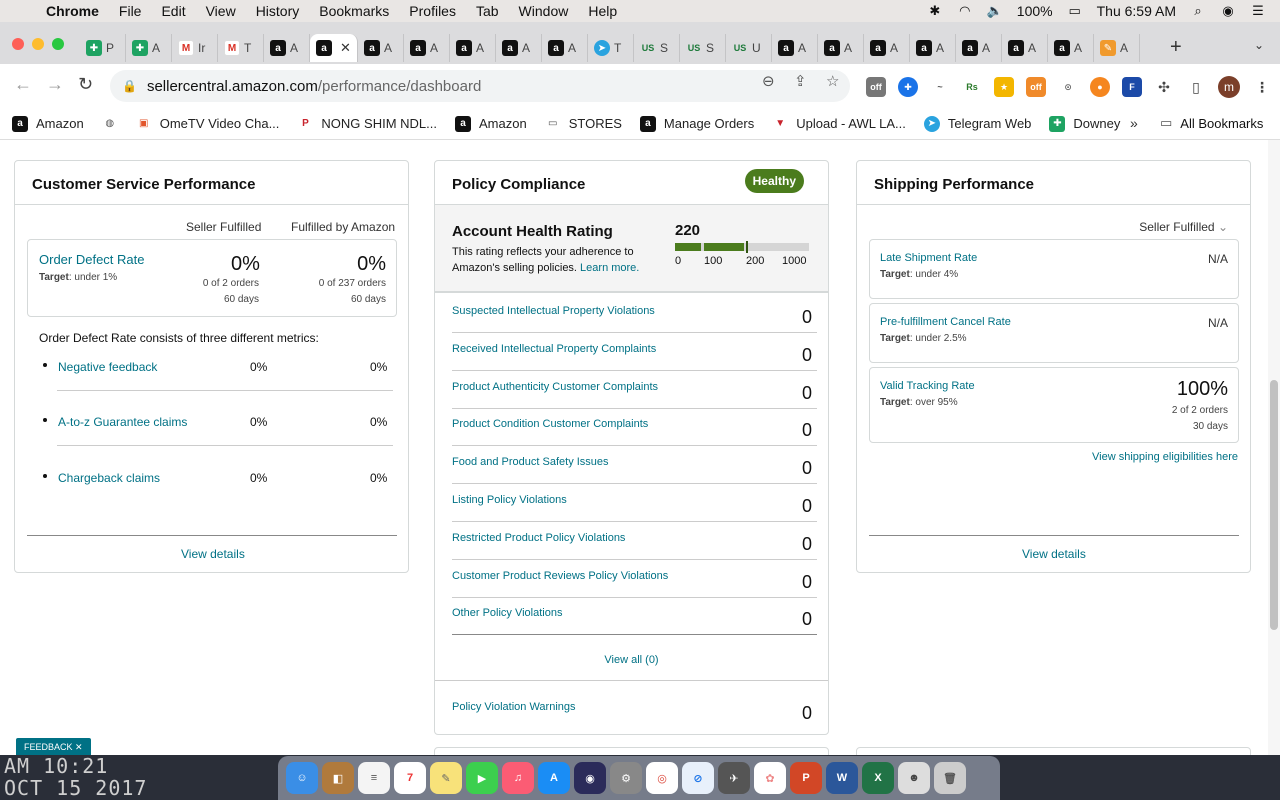  What do you see at coordinates (241, 48) in the screenshot?
I see `browser-tab: MT` at bounding box center [241, 48].